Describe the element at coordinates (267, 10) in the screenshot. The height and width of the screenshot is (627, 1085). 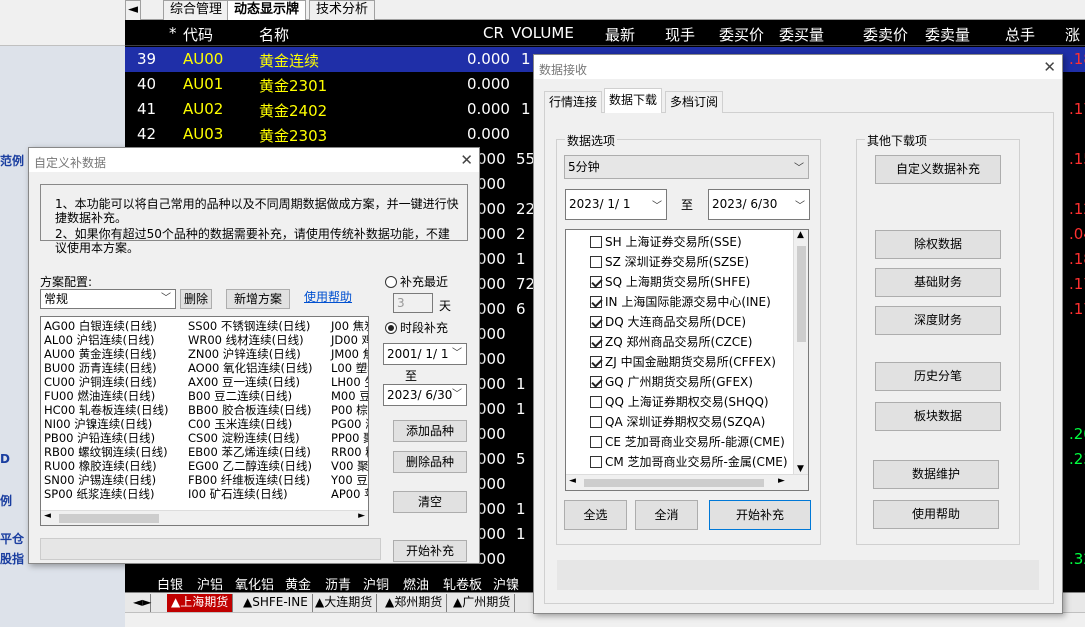
I see `tab-dynamic-board: 动态显示牌` at that location.